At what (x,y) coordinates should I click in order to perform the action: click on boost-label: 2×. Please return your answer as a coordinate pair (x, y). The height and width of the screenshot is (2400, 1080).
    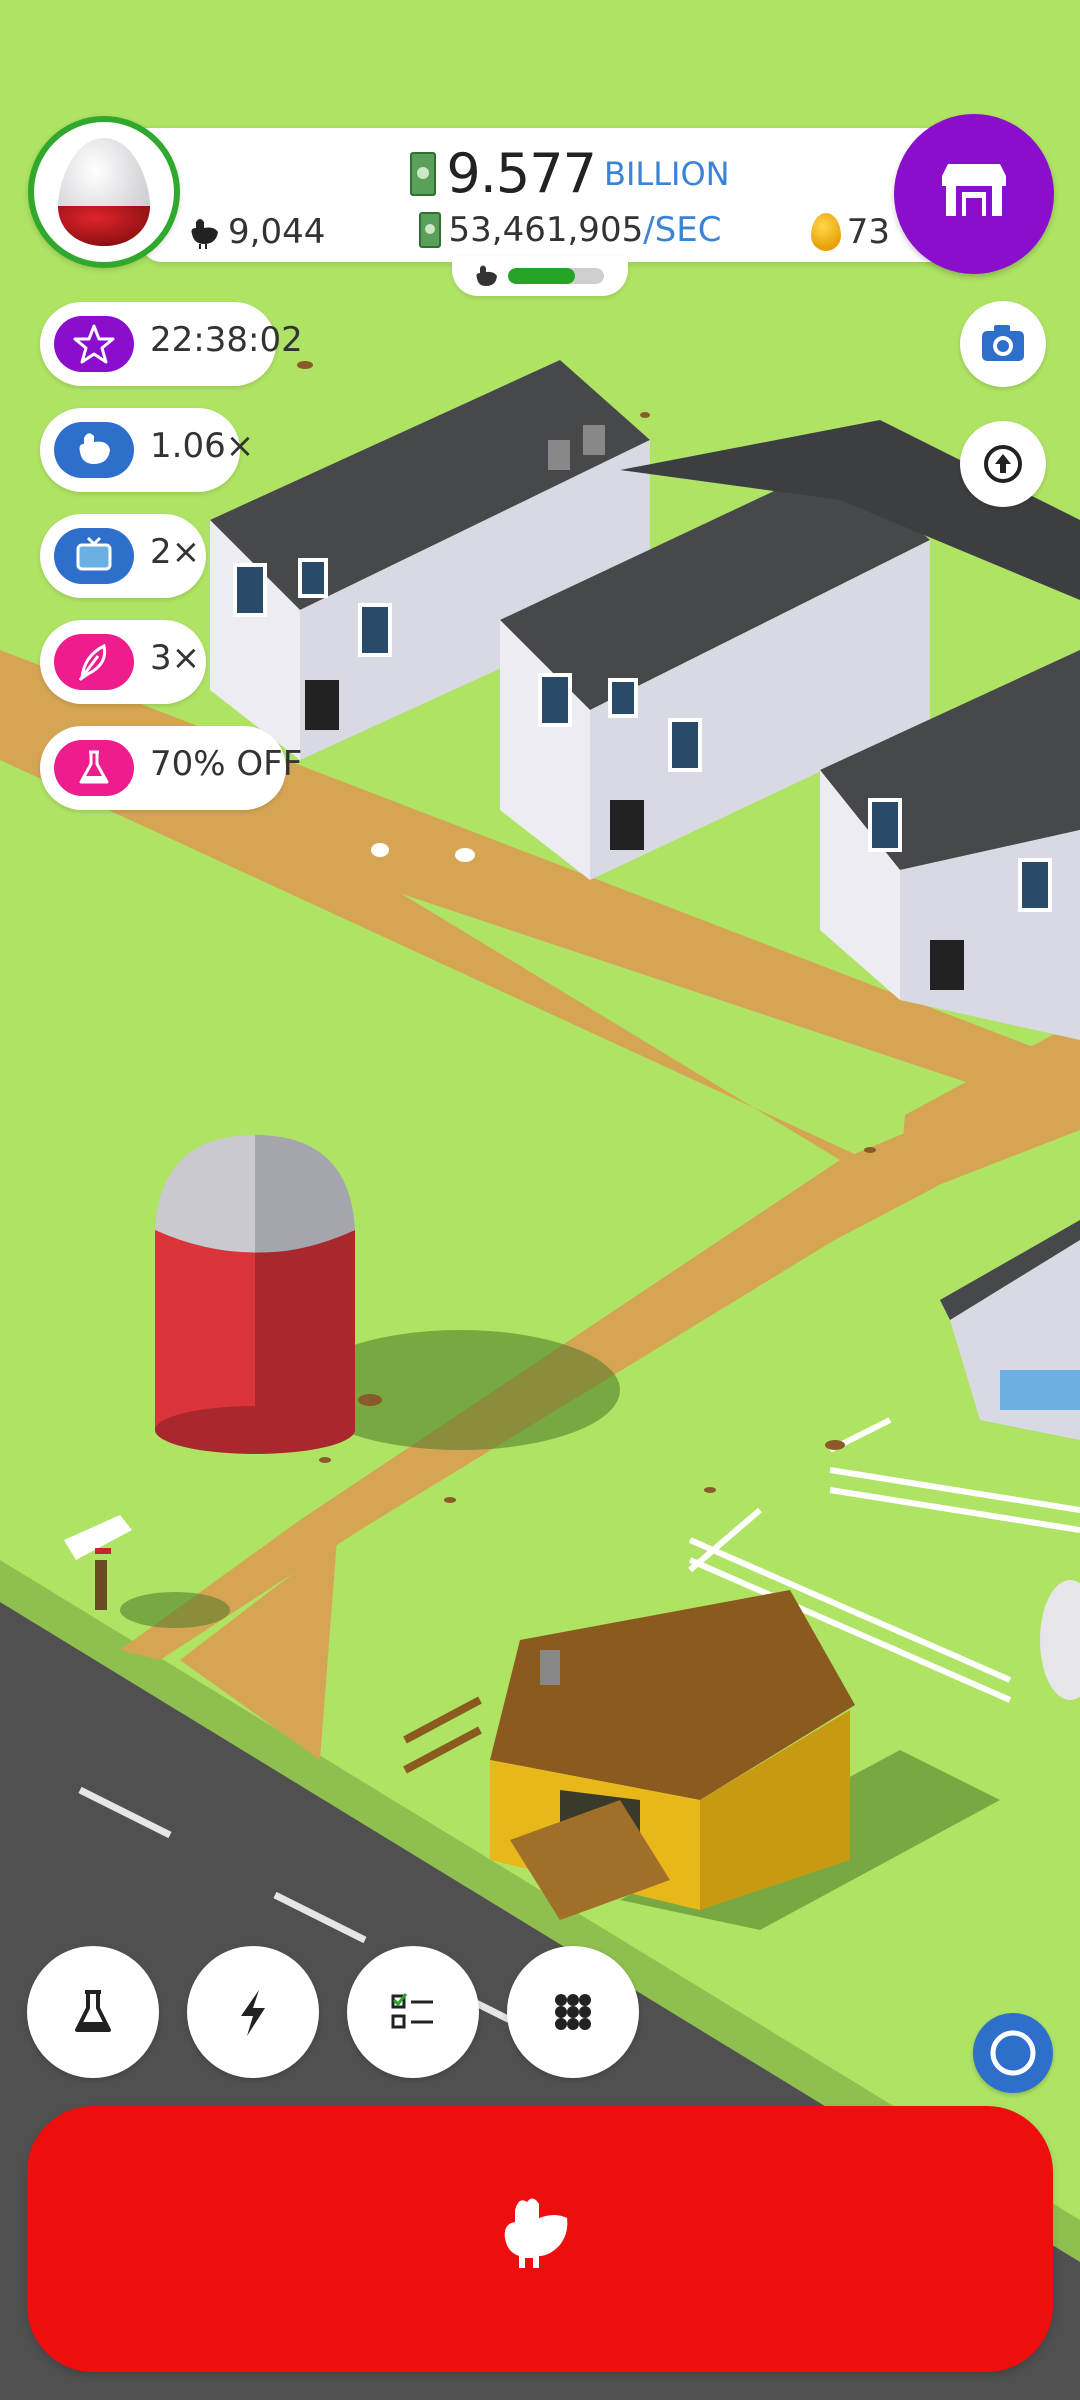
    Looking at the image, I should click on (175, 552).